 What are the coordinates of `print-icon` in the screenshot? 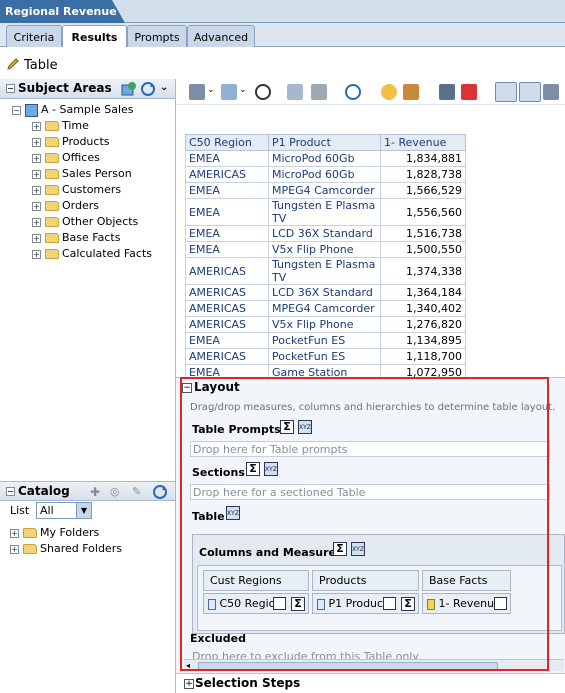 It's located at (197, 92).